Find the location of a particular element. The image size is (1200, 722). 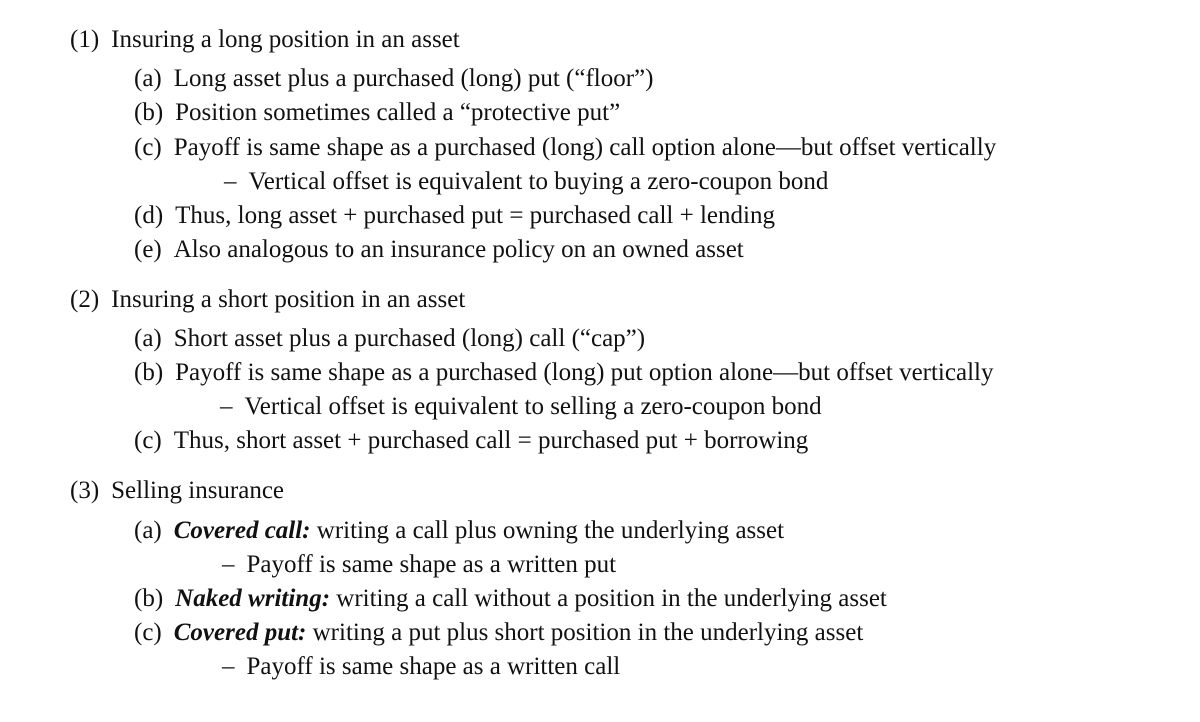

section-1-heading: (1) Insuring a long position in an asset is located at coordinates (265, 40).